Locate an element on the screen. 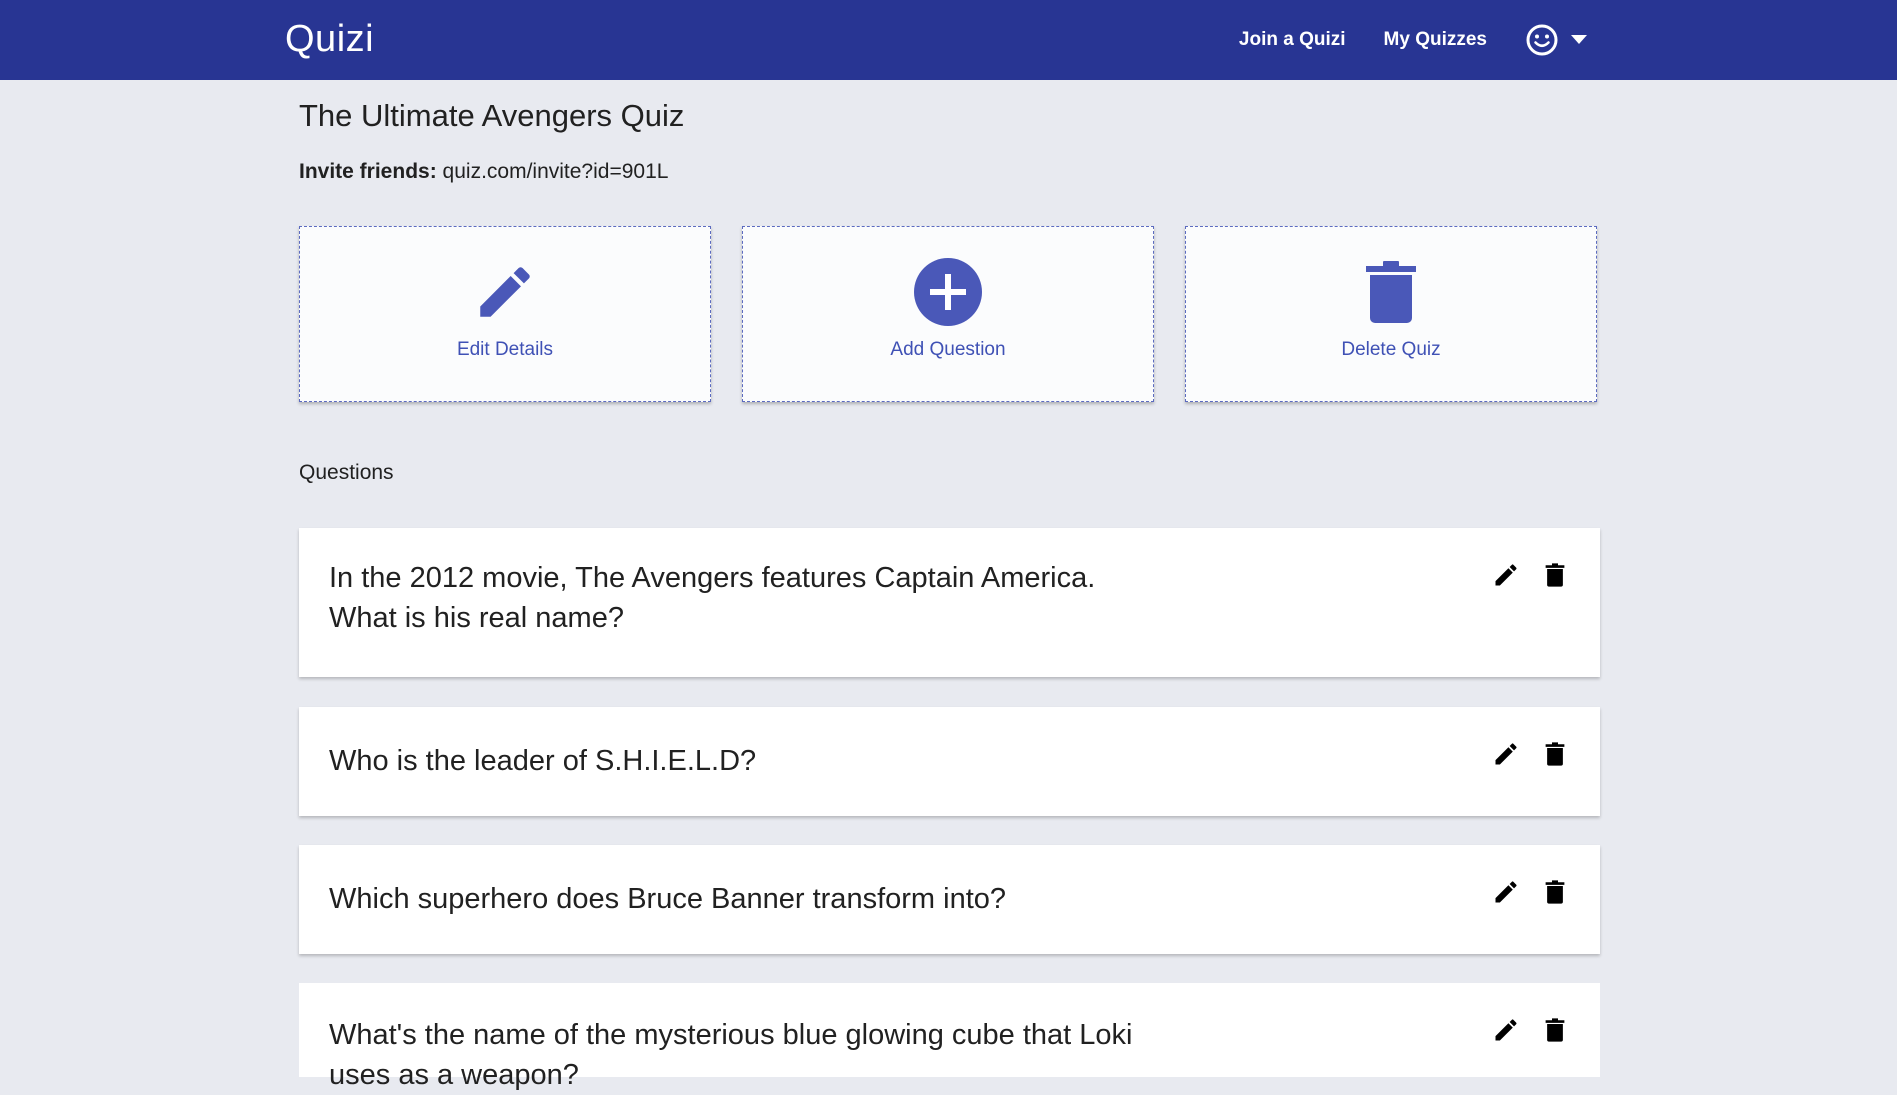  add-question-label: Add Question is located at coordinates (948, 349).